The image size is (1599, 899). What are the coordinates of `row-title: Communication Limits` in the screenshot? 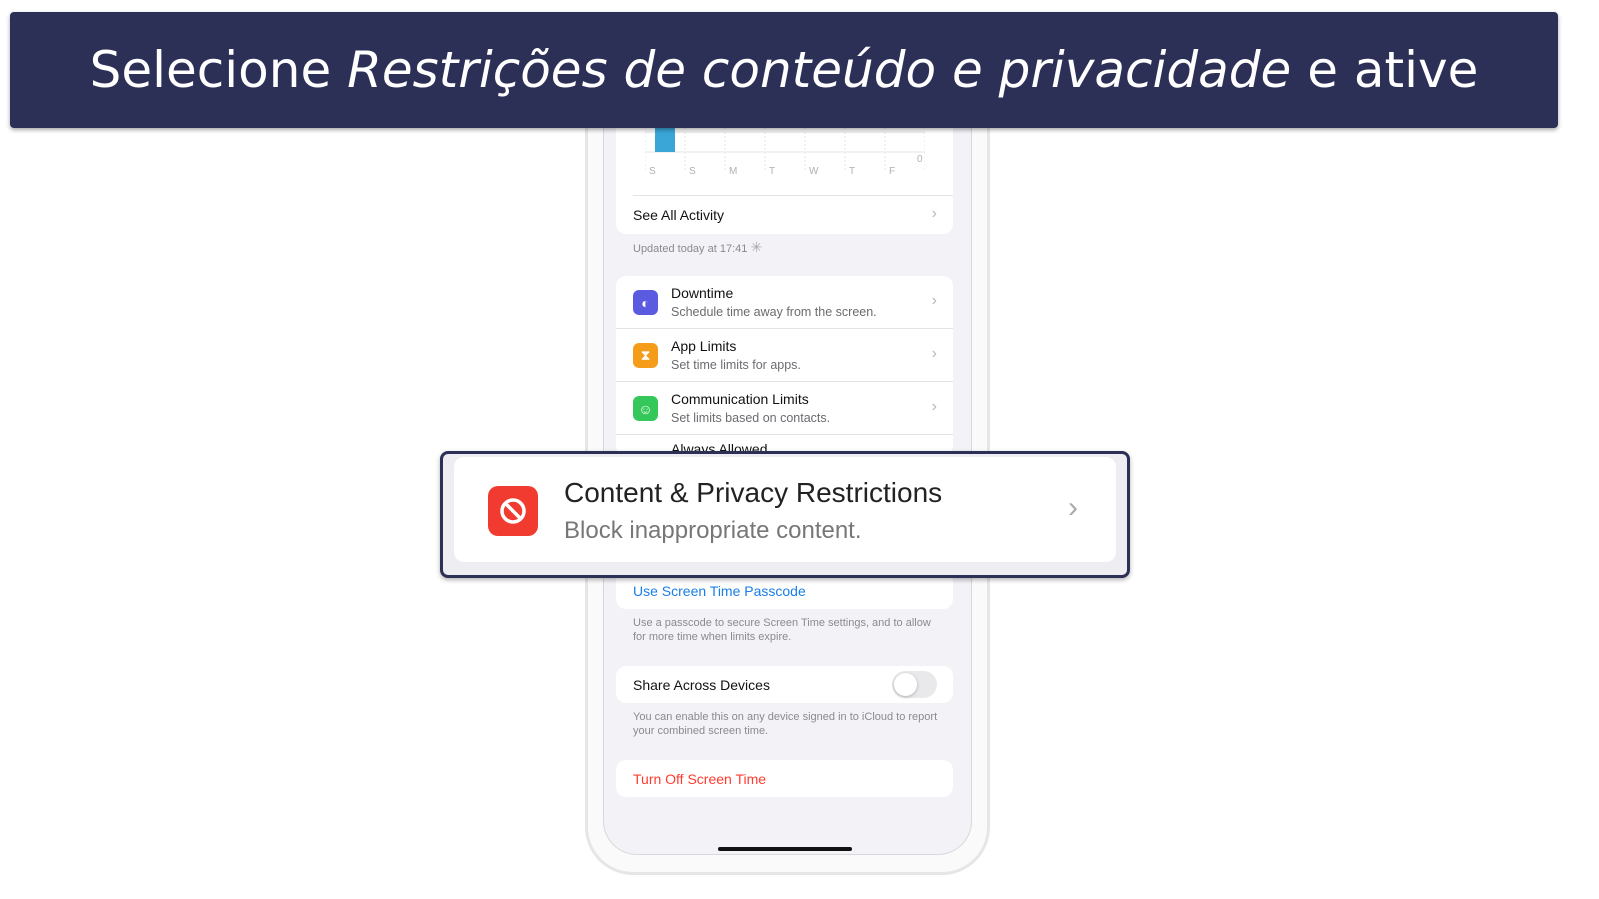 It's located at (740, 399).